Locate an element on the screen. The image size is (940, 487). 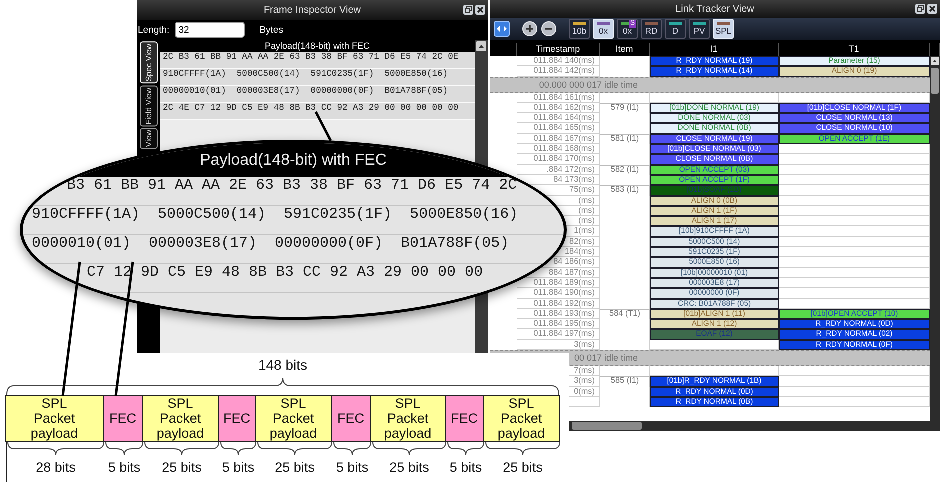
toggle-button: D is located at coordinates (675, 29).